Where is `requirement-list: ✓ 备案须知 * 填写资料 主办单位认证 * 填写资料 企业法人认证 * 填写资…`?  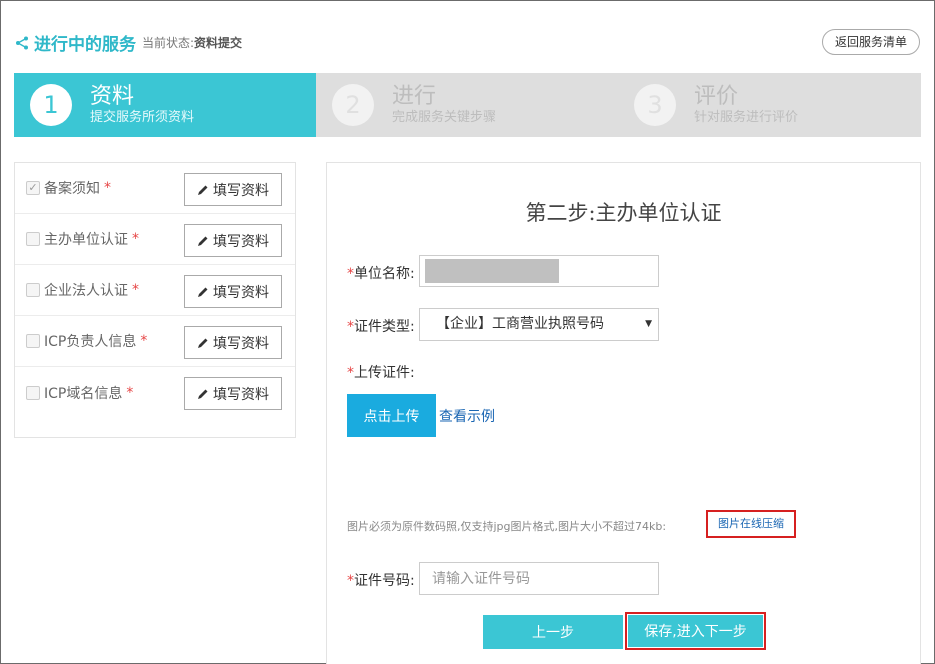
requirement-list: ✓ 备案须知 * 填写资料 主办单位认证 * 填写资料 企业法人认证 * 填写资… is located at coordinates (155, 300).